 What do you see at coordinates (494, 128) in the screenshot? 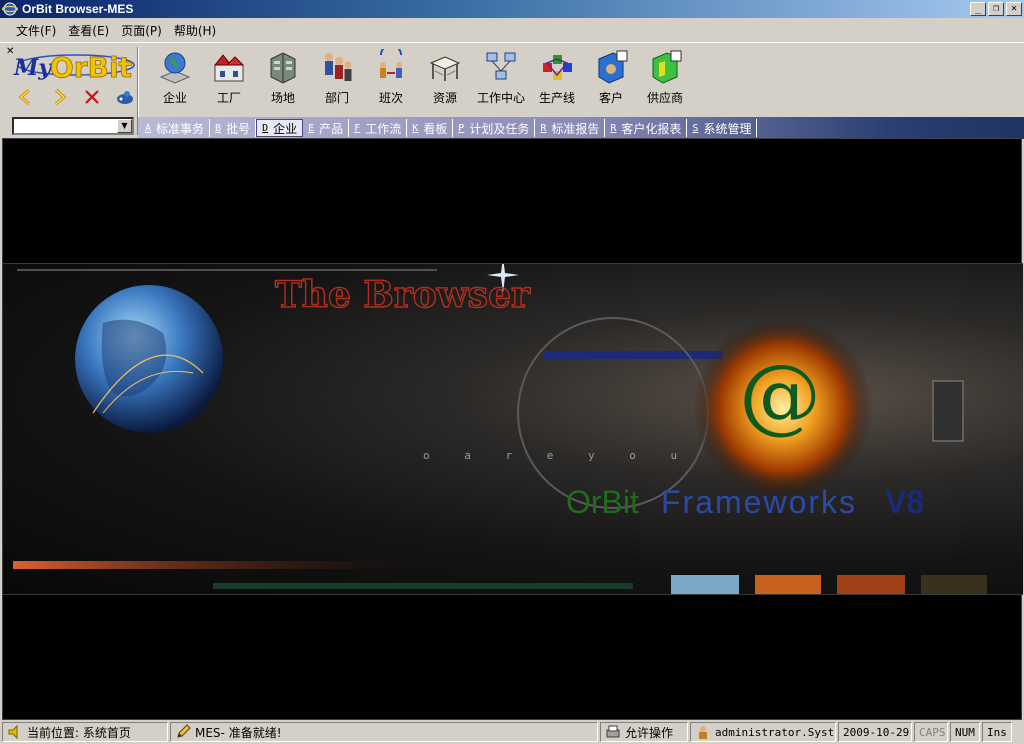
I see `tab-plans-tasks: P 计划及任务` at bounding box center [494, 128].